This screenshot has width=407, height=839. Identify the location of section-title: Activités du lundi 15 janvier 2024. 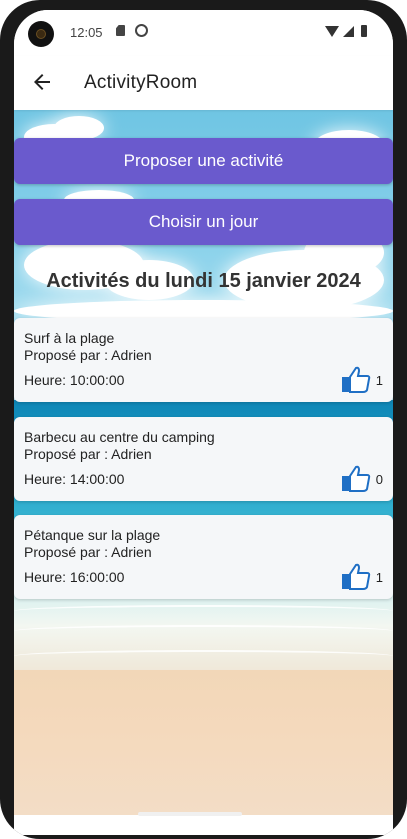
(203, 281).